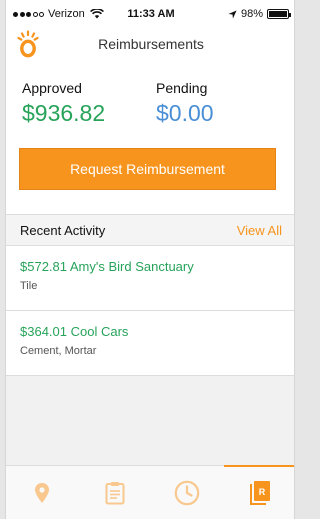 Image resolution: width=320 pixels, height=519 pixels. I want to click on activity-item-title: $364.01 Cool Cars, so click(74, 331).